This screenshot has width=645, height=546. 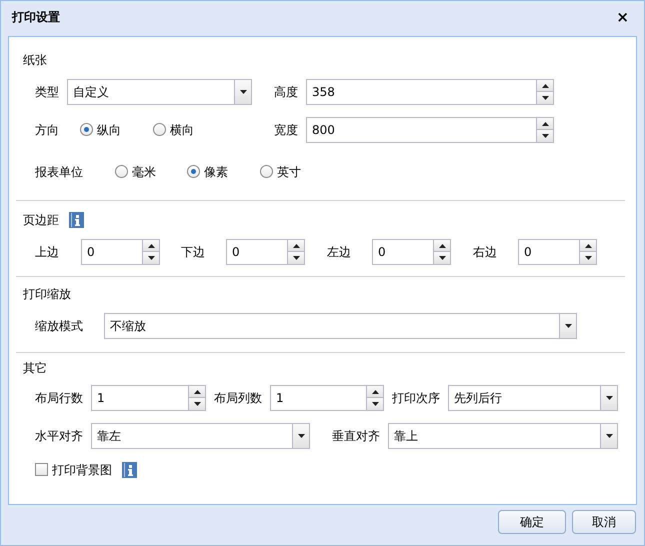 What do you see at coordinates (622, 17) in the screenshot?
I see `close-button: ×` at bounding box center [622, 17].